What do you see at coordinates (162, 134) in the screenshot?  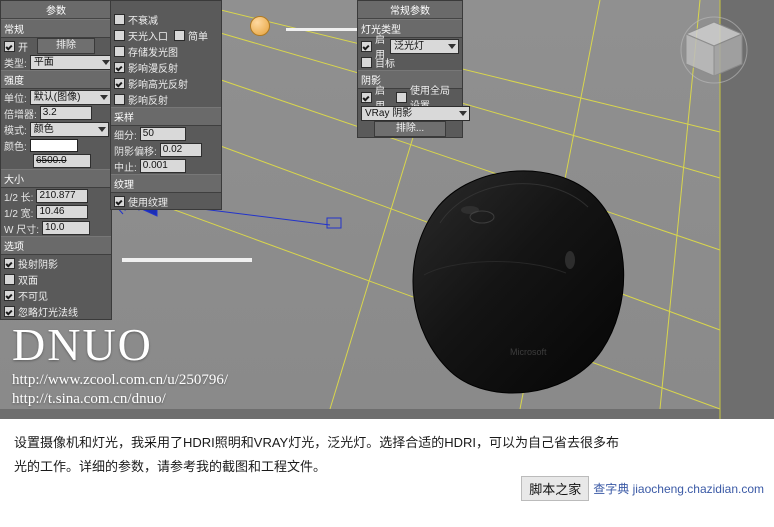 I see `subdivs-spinner: 50` at bounding box center [162, 134].